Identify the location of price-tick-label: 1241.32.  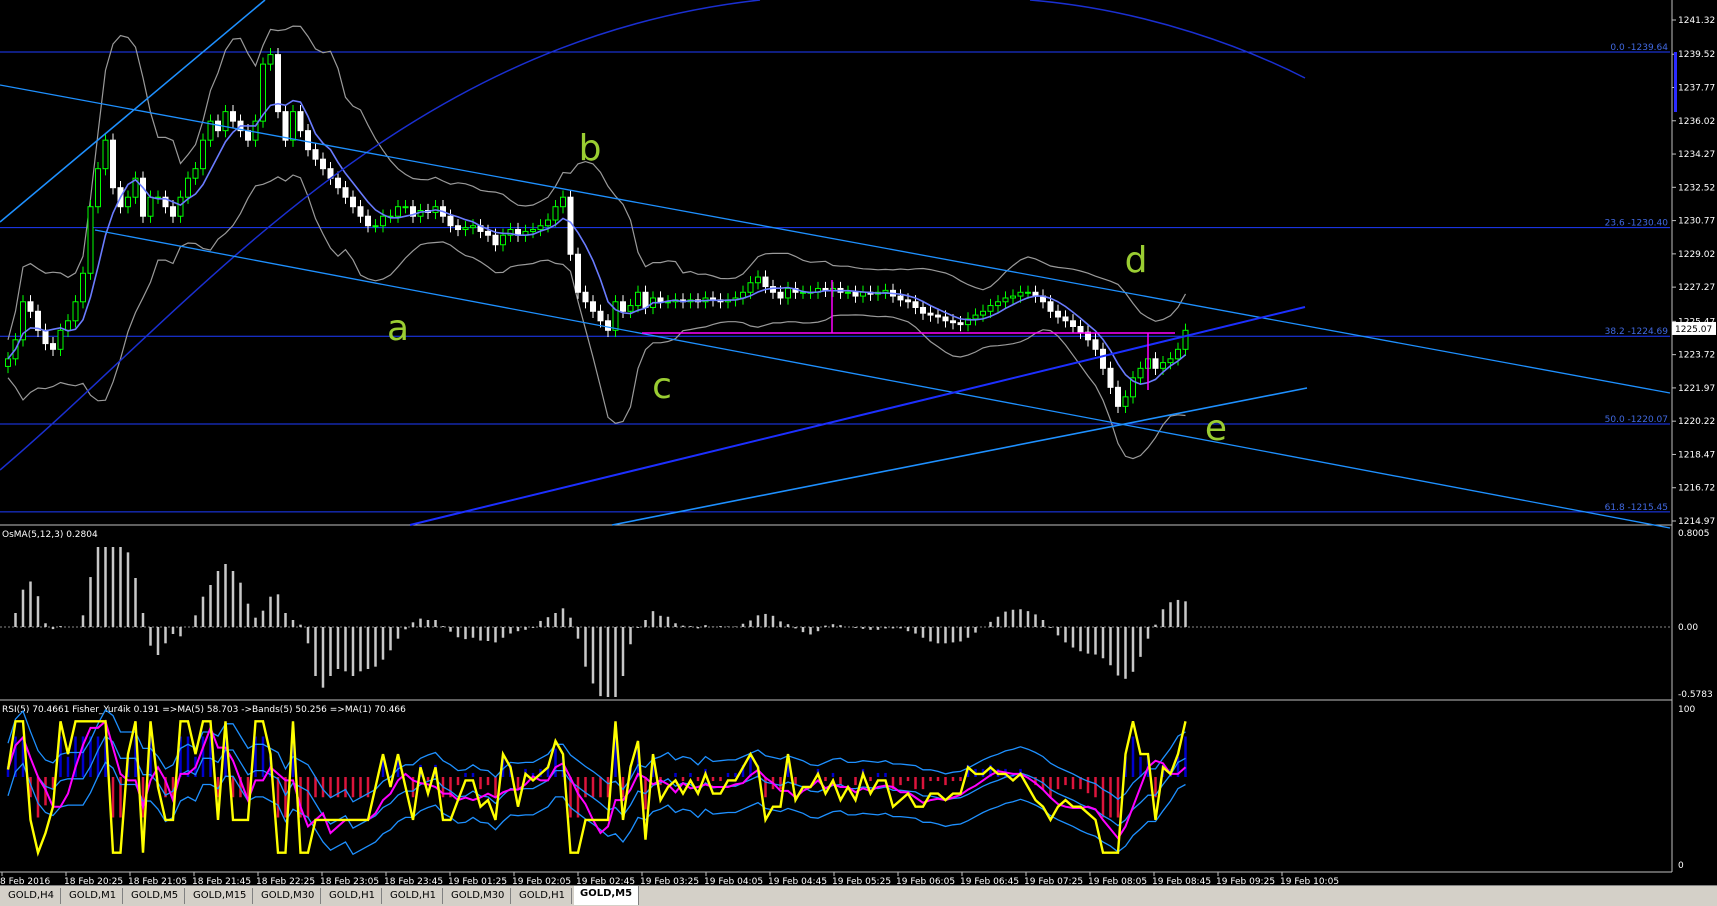
(1696, 21).